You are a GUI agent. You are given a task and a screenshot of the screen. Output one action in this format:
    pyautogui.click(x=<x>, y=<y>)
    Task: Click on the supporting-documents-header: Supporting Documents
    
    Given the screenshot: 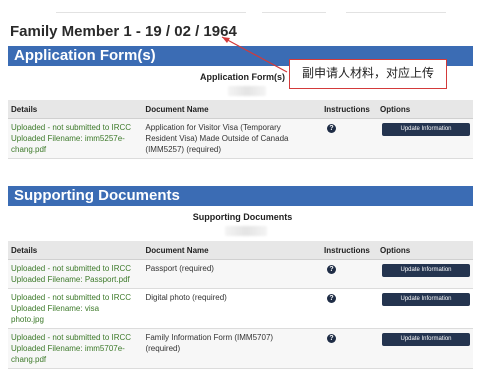 What is the action you would take?
    pyautogui.click(x=240, y=196)
    